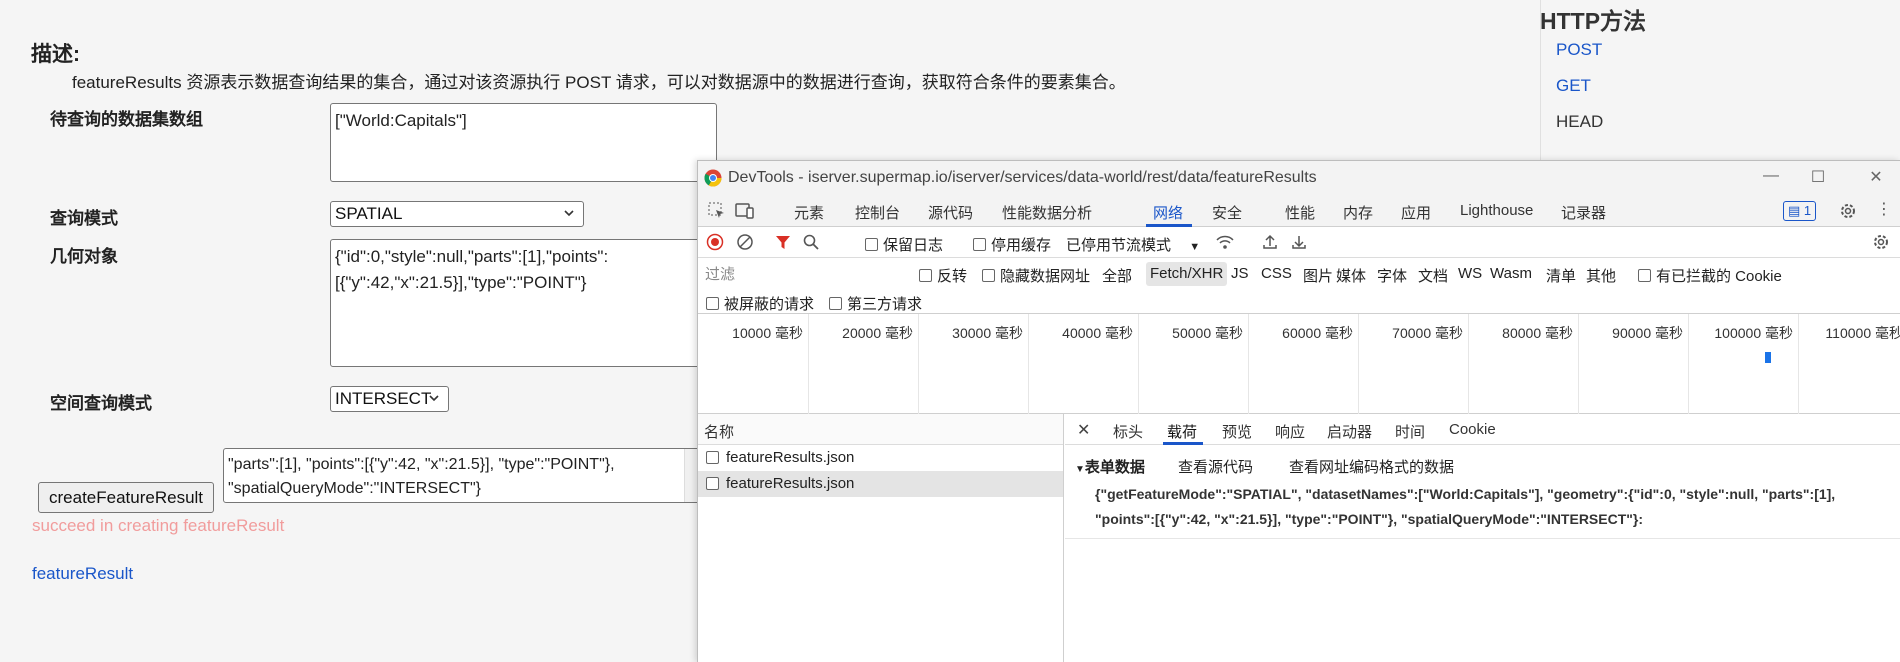  I want to click on network-conditions-icon, so click(1225, 242).